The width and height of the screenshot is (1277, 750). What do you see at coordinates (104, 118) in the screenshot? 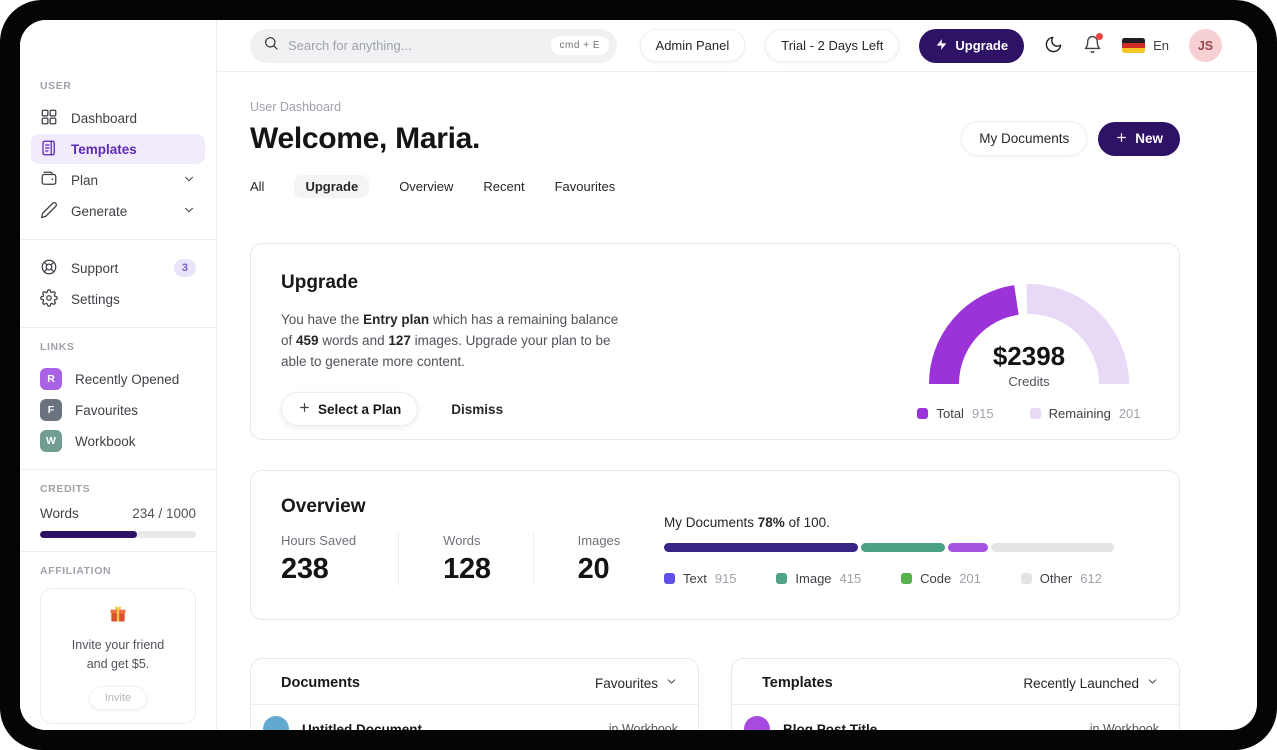
I see `sidebar-item-label: Dashboard` at bounding box center [104, 118].